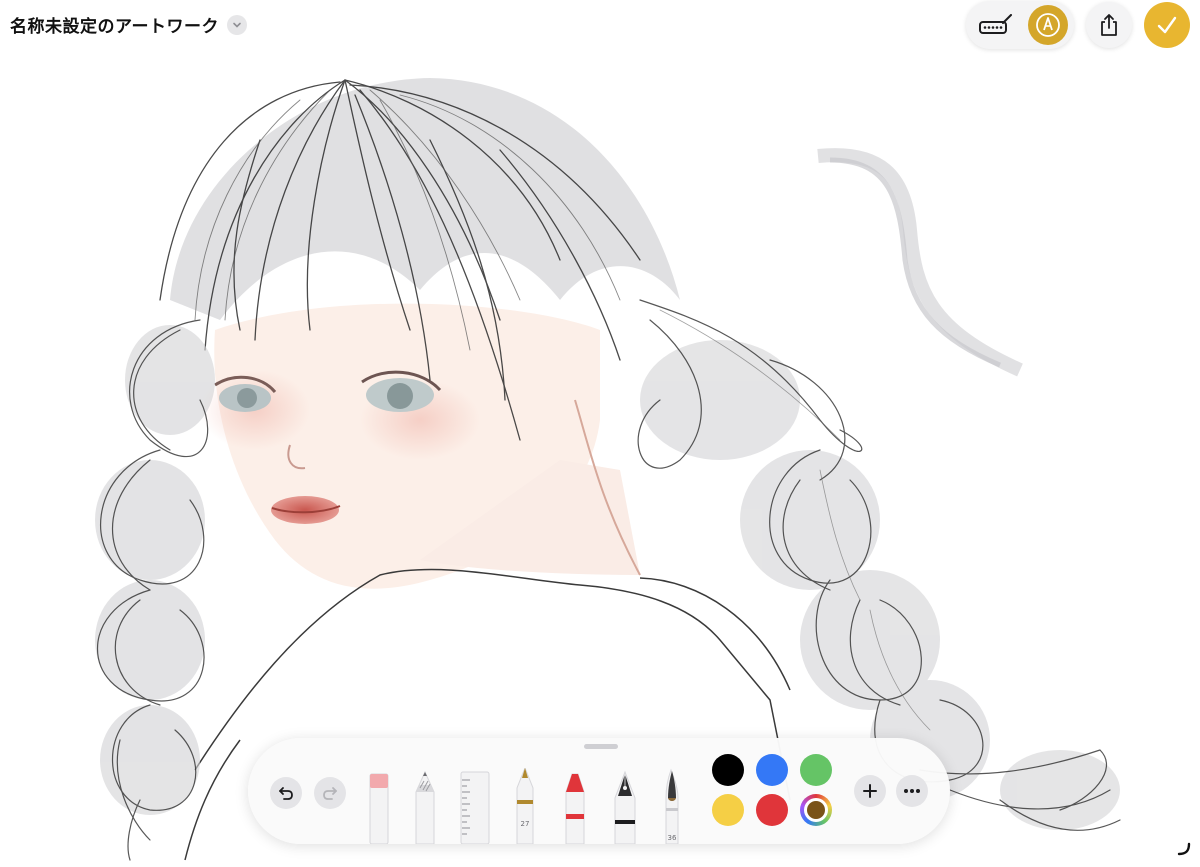 The width and height of the screenshot is (1200, 867). What do you see at coordinates (425, 806) in the screenshot?
I see `pencil-tool` at bounding box center [425, 806].